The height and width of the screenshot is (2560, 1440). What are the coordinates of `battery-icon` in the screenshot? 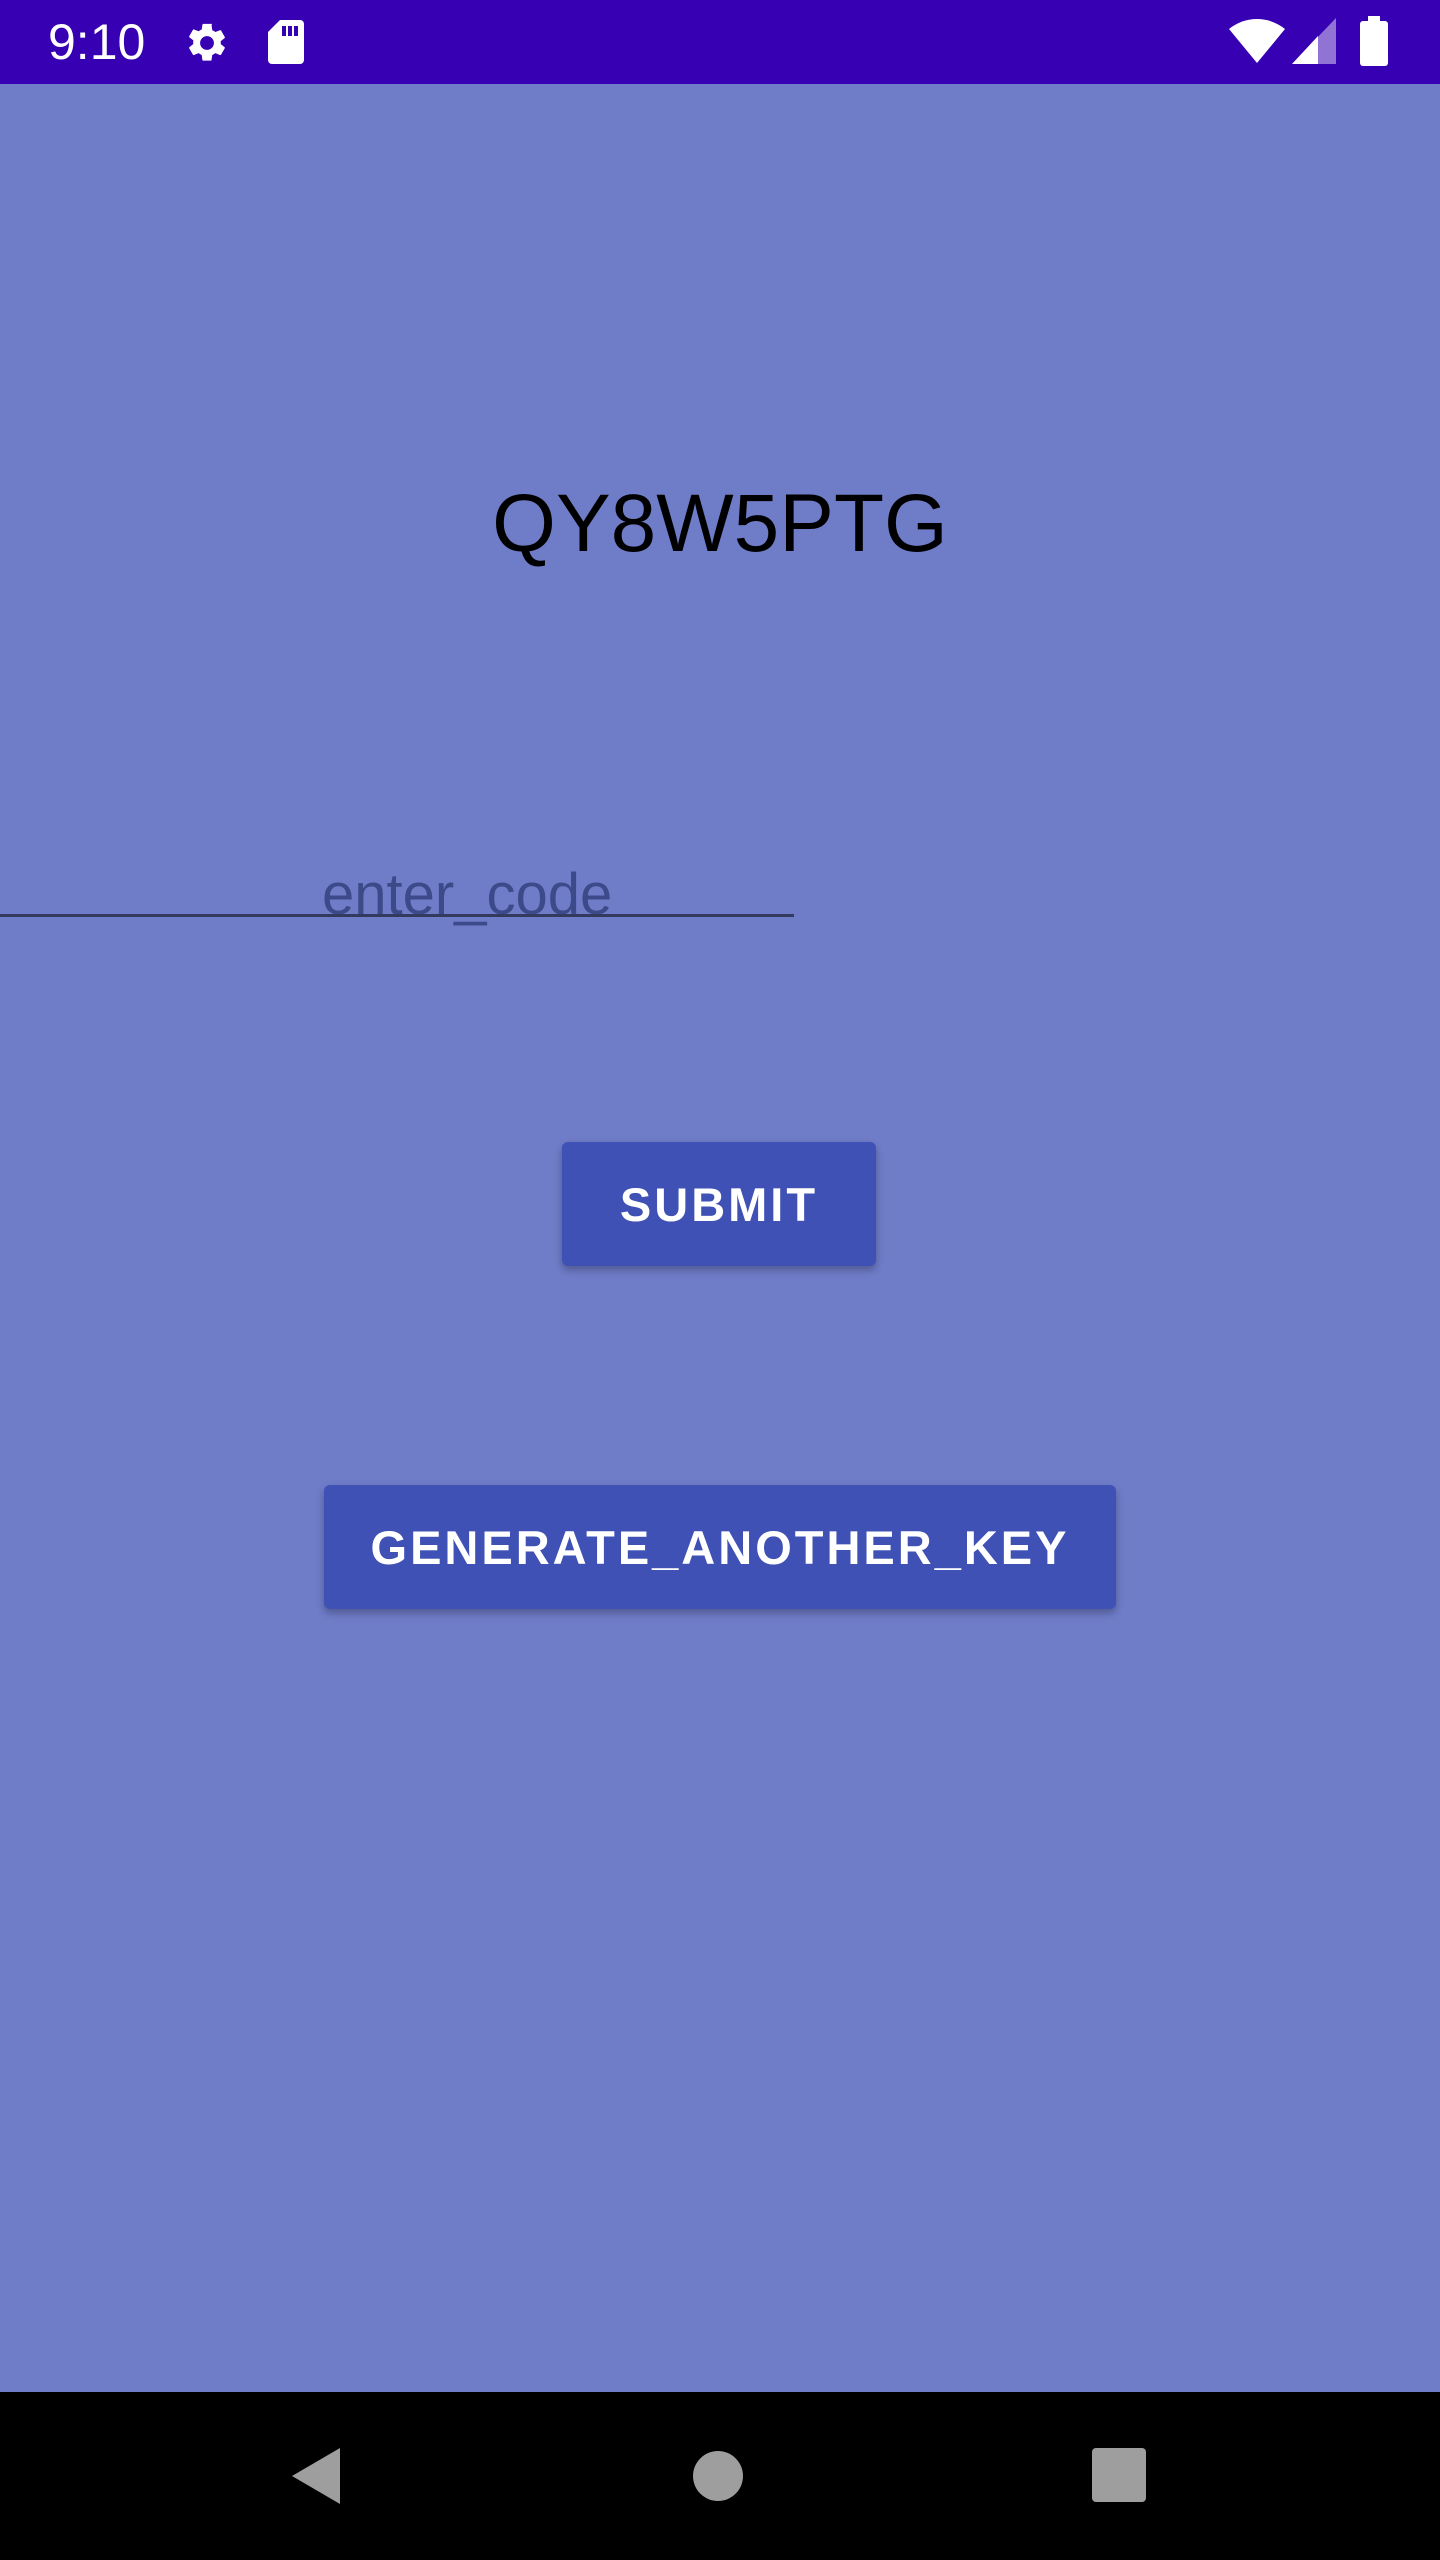 It's located at (1374, 41).